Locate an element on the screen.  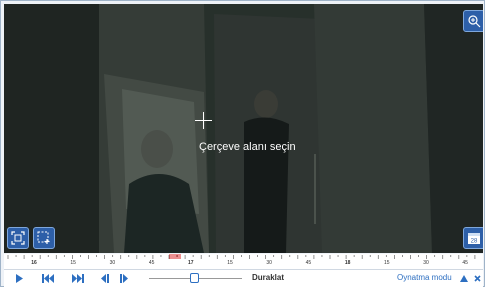
play-button is located at coordinates (19, 278).